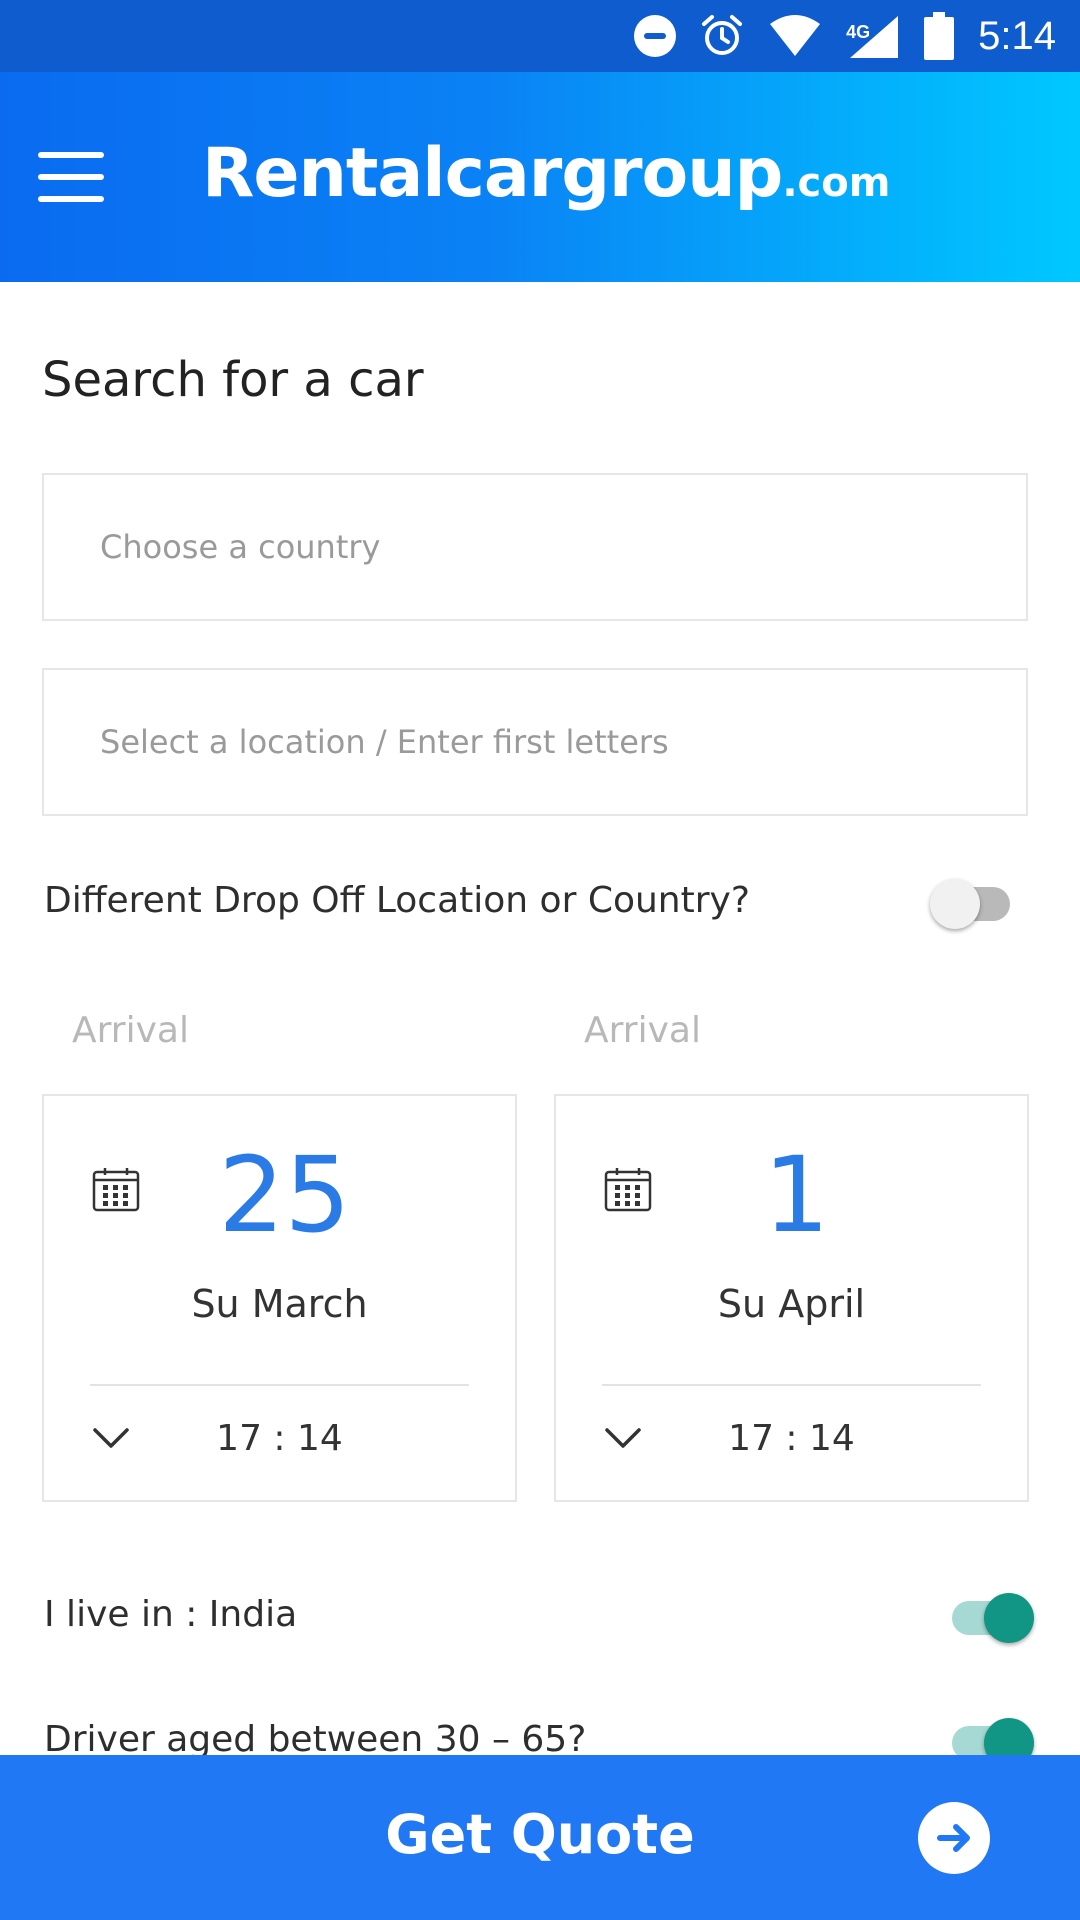  Describe the element at coordinates (540, 1837) in the screenshot. I see `get-quote-button: Get Quote` at that location.